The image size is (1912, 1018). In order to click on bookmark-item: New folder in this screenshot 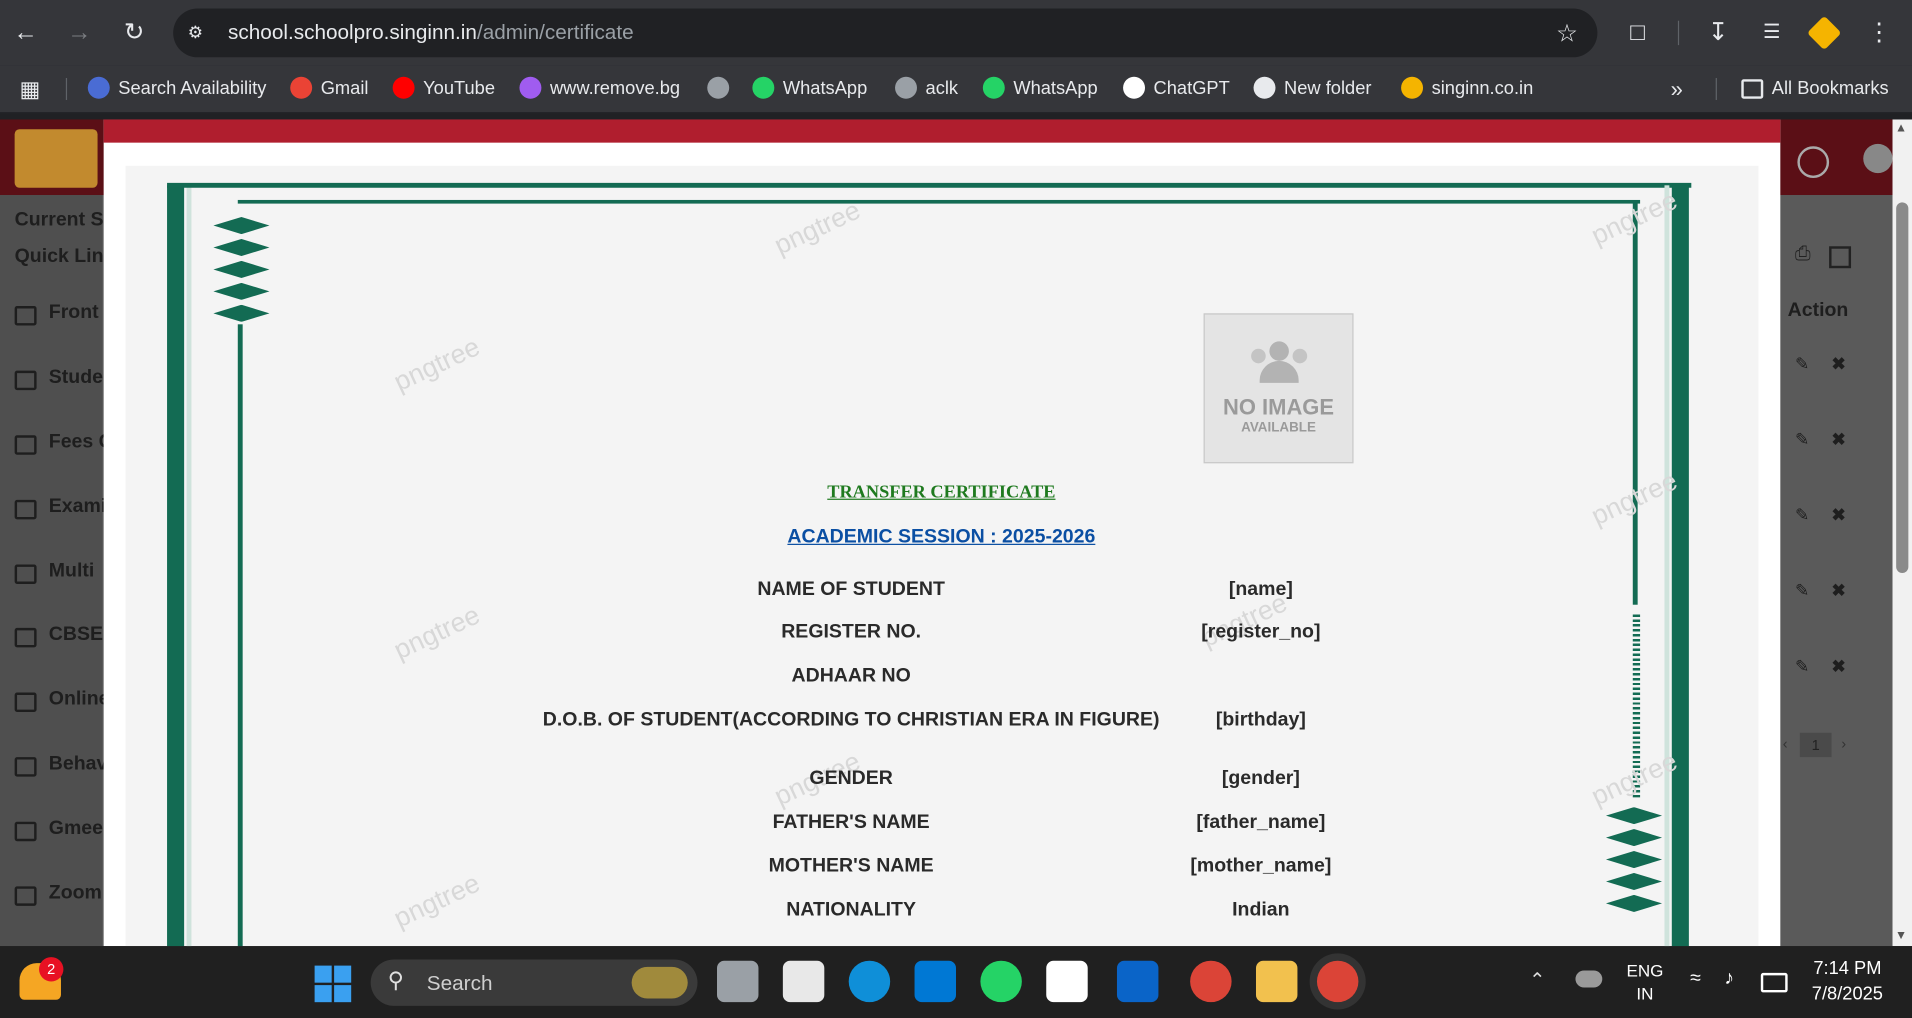, I will do `click(1312, 89)`.